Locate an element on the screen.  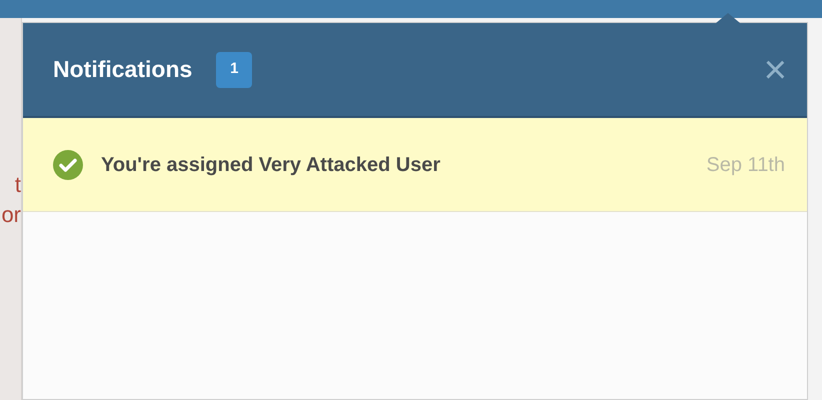
panel-title: Notifications is located at coordinates (122, 69).